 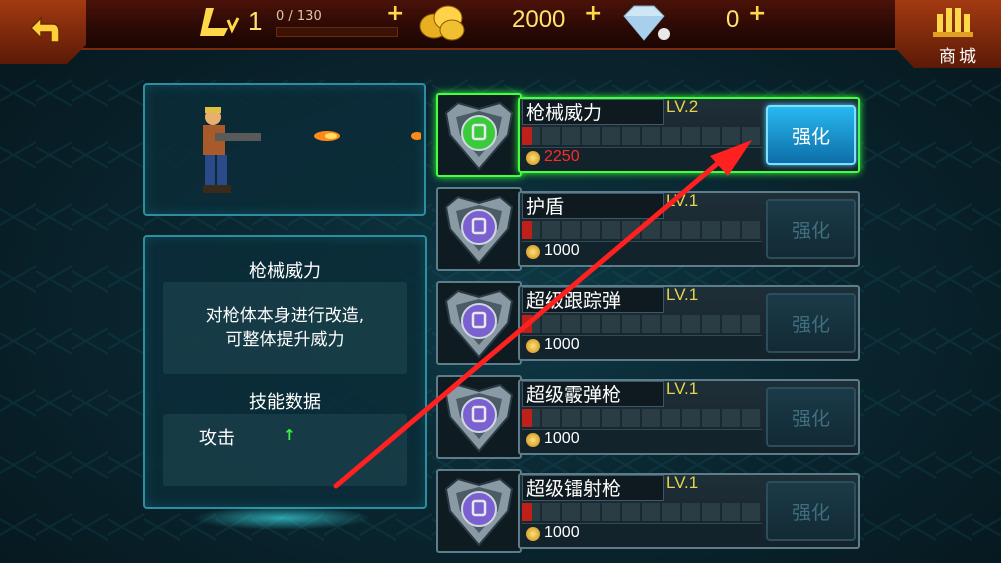 I want to click on gold-amount: 2000, so click(x=539, y=19).